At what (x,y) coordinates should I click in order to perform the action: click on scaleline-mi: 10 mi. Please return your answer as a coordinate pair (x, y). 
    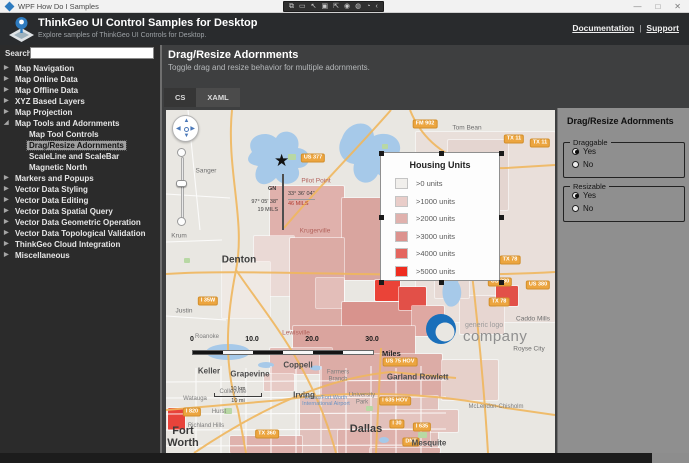
    Looking at the image, I should click on (238, 401).